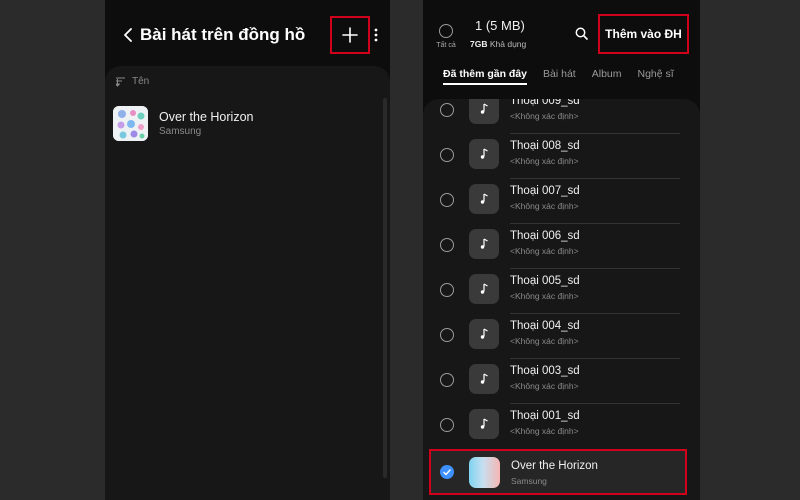 This screenshot has width=800, height=500. I want to click on back-button, so click(128, 35).